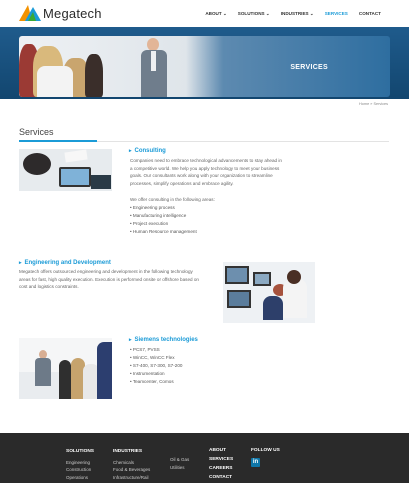 This screenshot has height=483, width=409. Describe the element at coordinates (163, 216) in the screenshot. I see `list-item: Manufacturing intelligence` at that location.